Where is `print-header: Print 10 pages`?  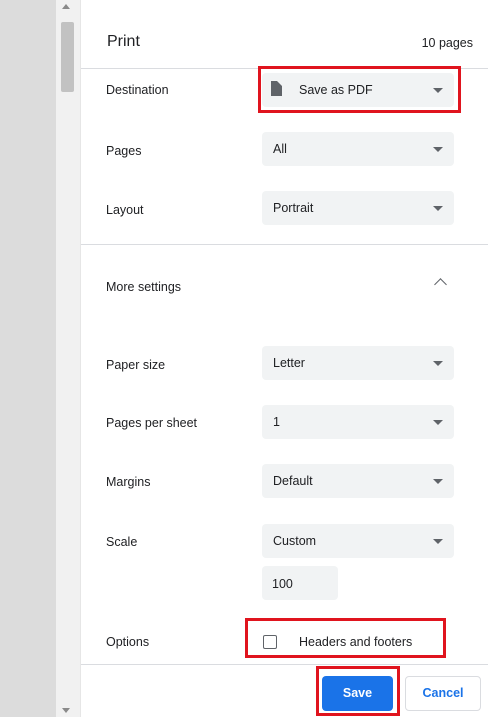 print-header: Print 10 pages is located at coordinates (284, 34).